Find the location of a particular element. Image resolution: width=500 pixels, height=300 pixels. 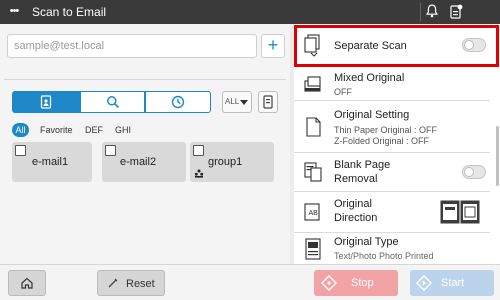

device-status-button is located at coordinates (456, 12).